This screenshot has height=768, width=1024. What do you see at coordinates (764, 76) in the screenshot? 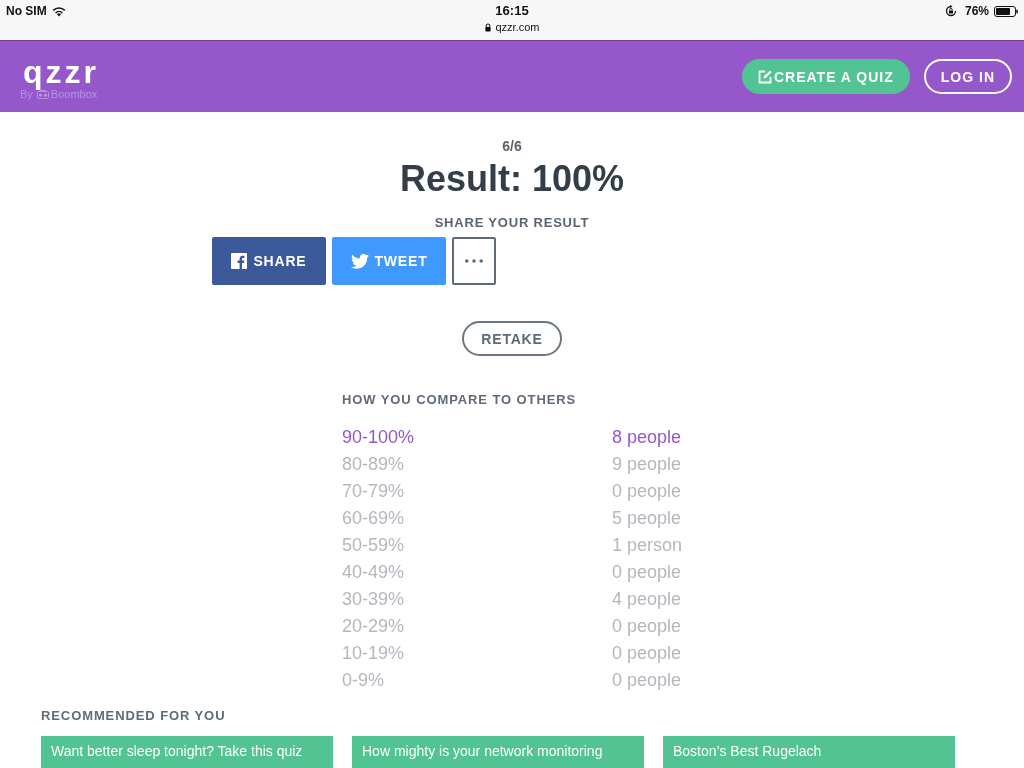
I see `edit-icon` at bounding box center [764, 76].